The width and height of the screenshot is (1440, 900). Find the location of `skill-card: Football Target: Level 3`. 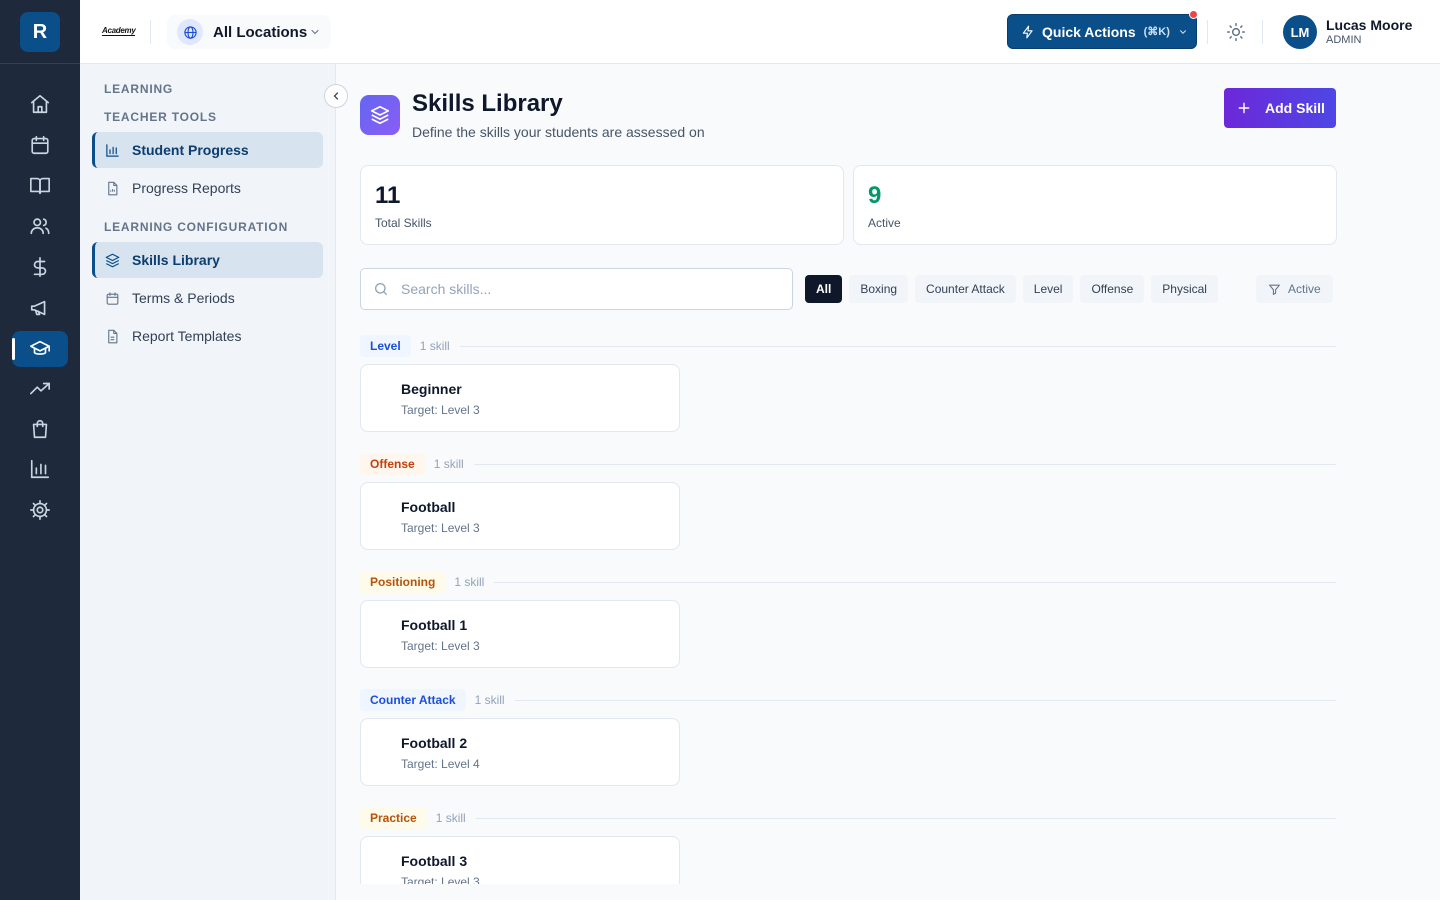

skill-card: Football Target: Level 3 is located at coordinates (520, 516).